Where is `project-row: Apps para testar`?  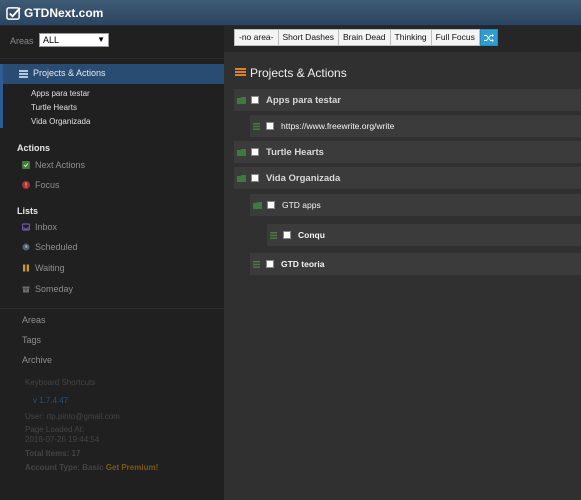
project-row: Apps para testar is located at coordinates (407, 100).